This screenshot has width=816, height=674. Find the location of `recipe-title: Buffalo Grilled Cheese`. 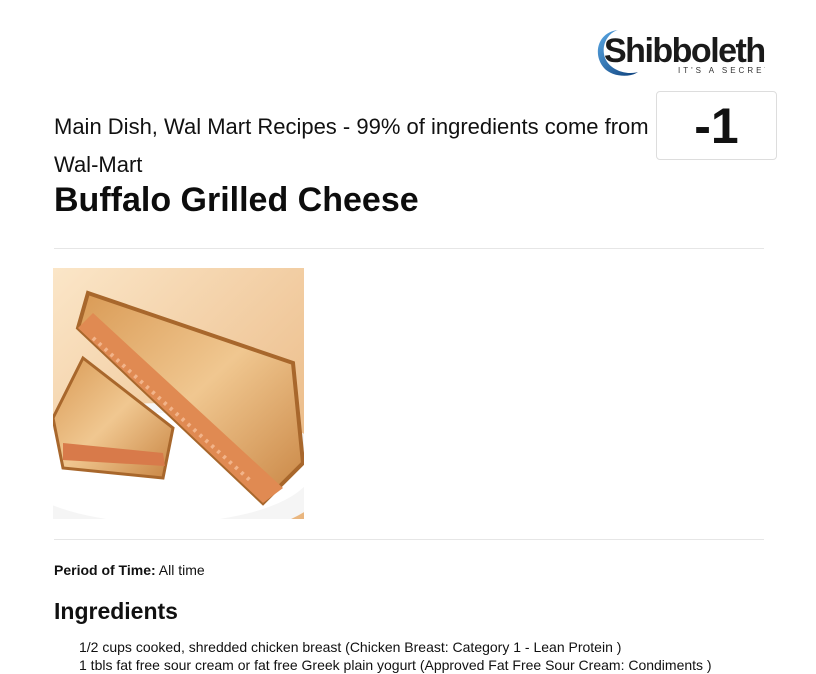

recipe-title: Buffalo Grilled Cheese is located at coordinates (236, 200).